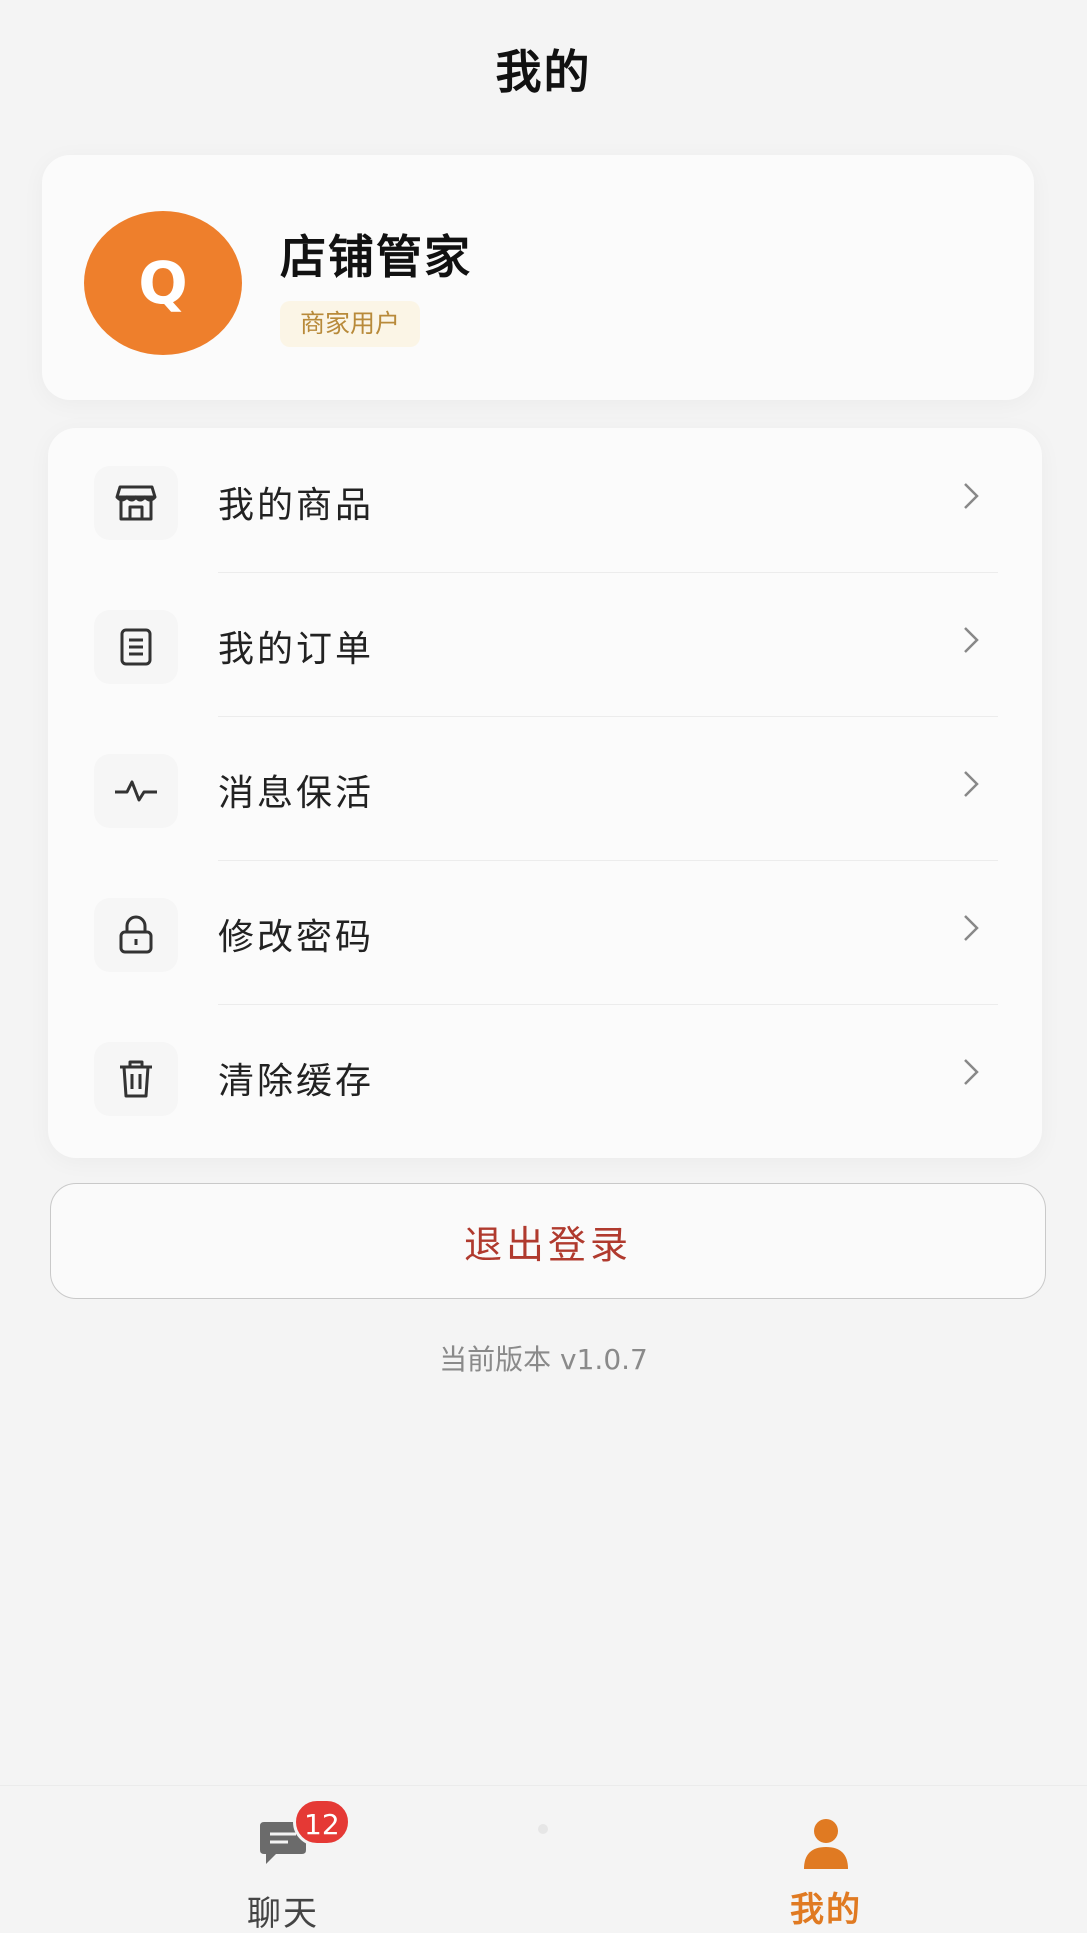  I want to click on menu-item-change-password: 修改密码, so click(545, 932).